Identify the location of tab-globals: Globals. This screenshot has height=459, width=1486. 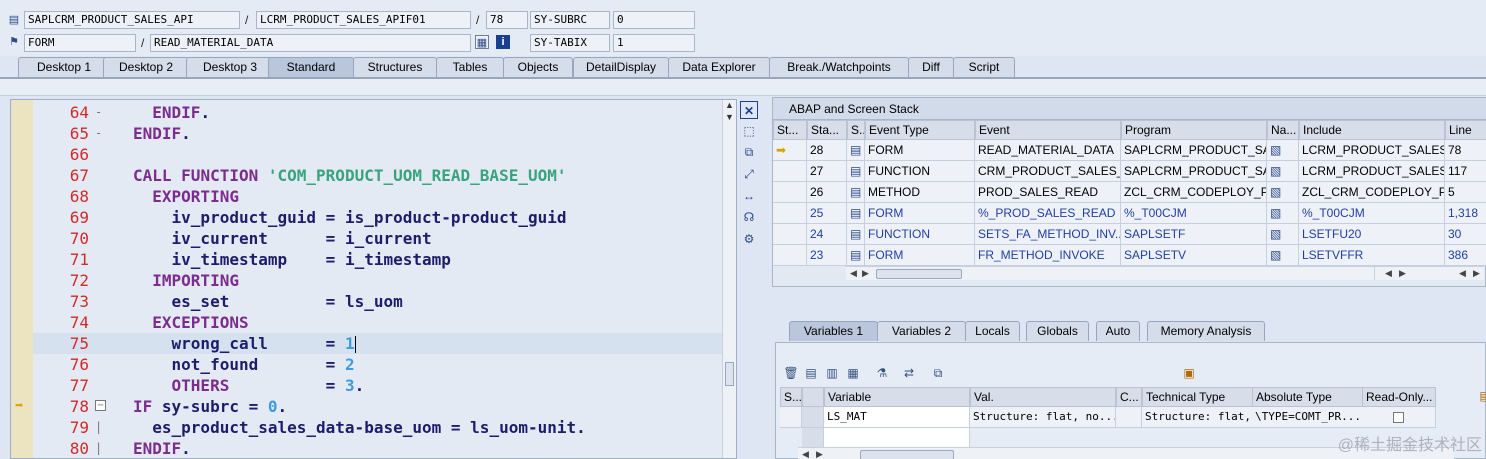
(1057, 331).